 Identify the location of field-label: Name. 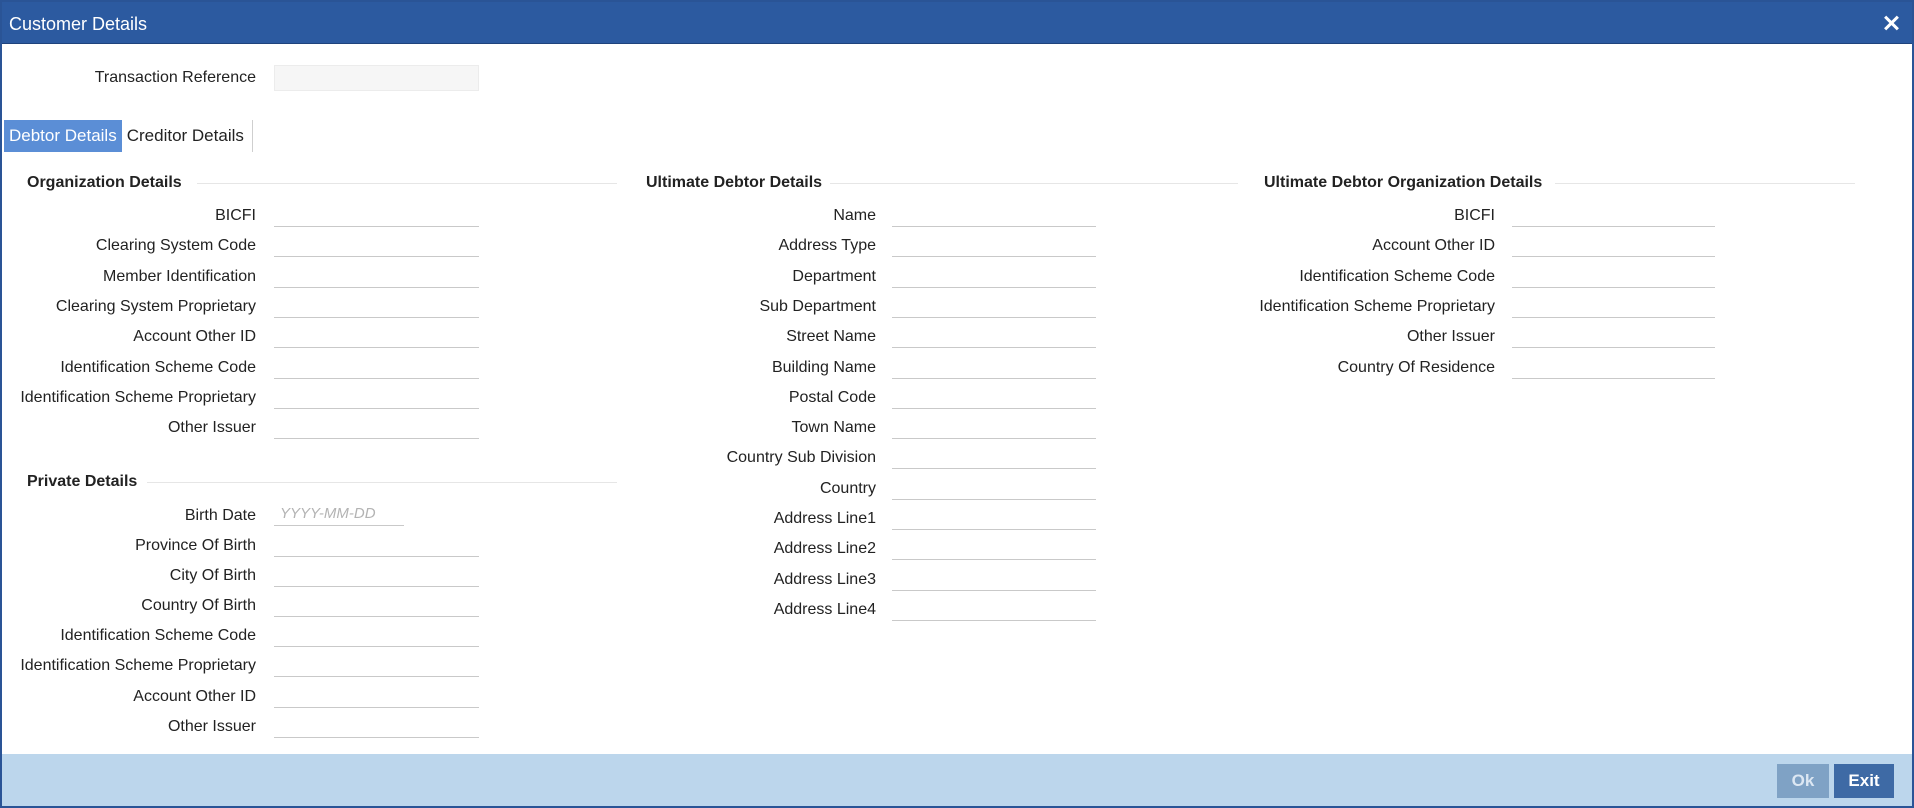
(854, 215).